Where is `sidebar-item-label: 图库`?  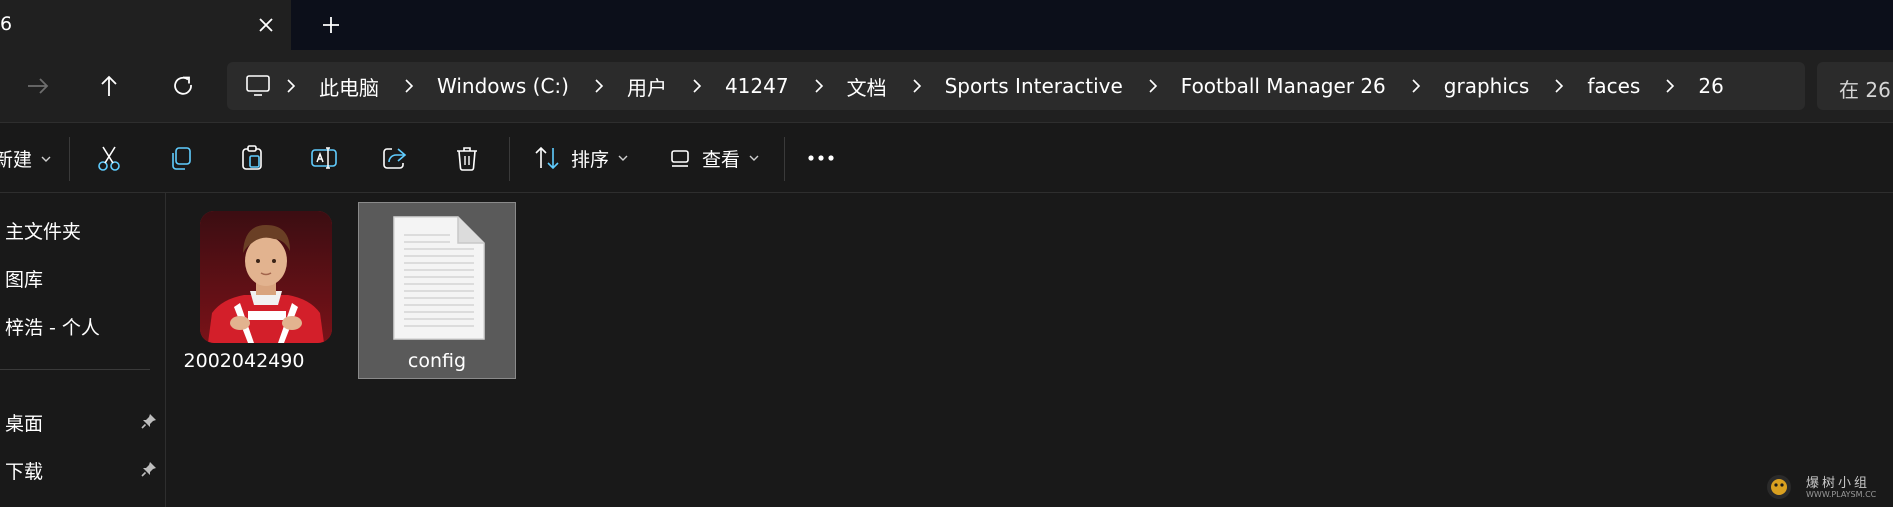
sidebar-item-label: 图库 is located at coordinates (24, 280).